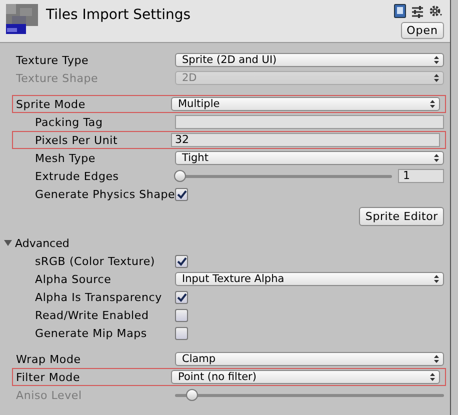  Describe the element at coordinates (309, 279) in the screenshot. I see `dropdown: Input Texture Alpha` at that location.